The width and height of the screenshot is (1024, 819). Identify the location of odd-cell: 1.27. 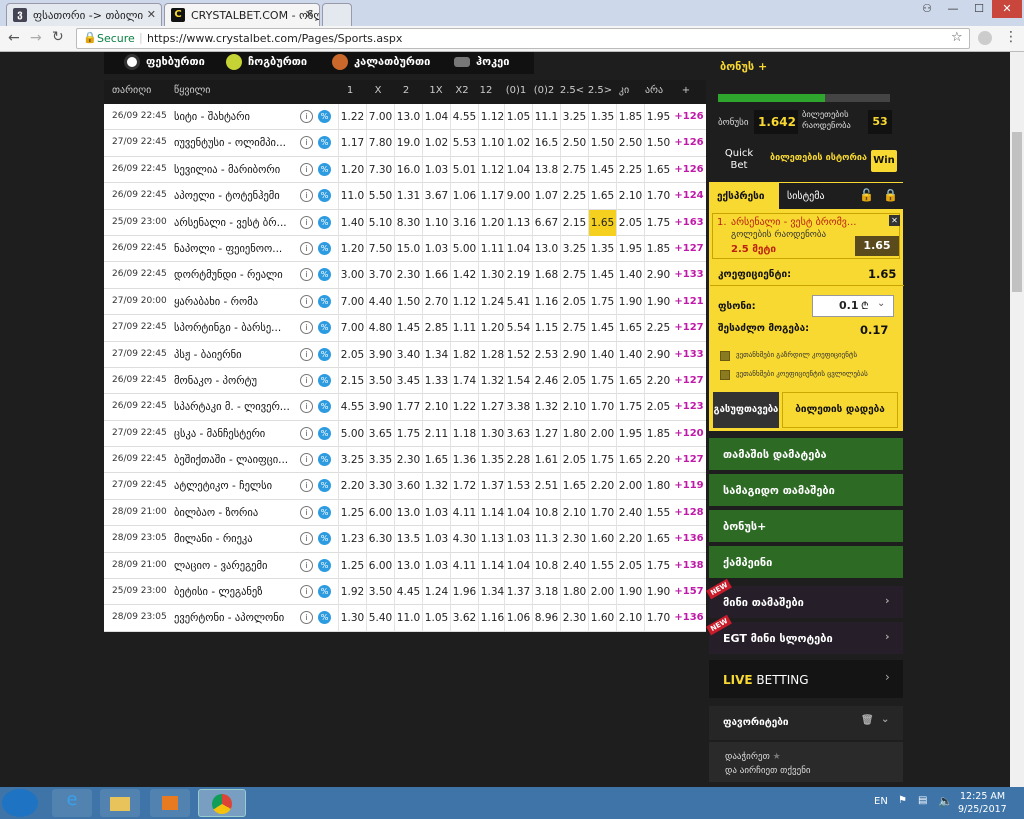
(492, 407).